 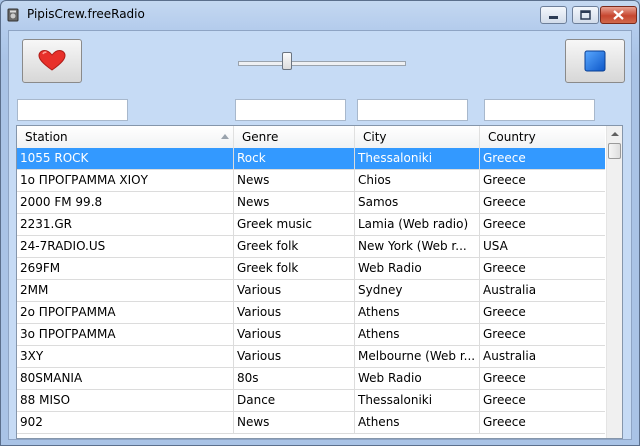 What do you see at coordinates (125, 180) in the screenshot?
I see `station-cell: 1ο ΠΡΟΓΡΑΜΜΑ ΧΙΟΥ` at bounding box center [125, 180].